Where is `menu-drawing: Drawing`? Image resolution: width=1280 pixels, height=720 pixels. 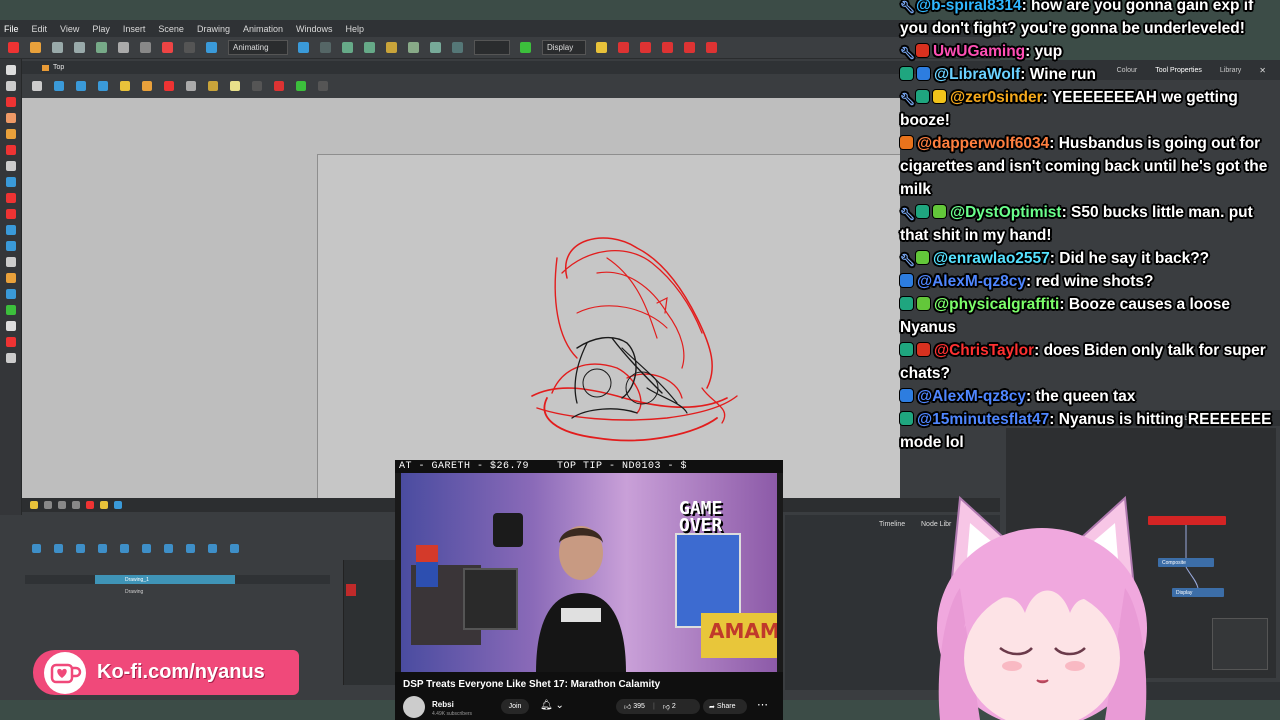
menu-drawing: Drawing is located at coordinates (213, 29).